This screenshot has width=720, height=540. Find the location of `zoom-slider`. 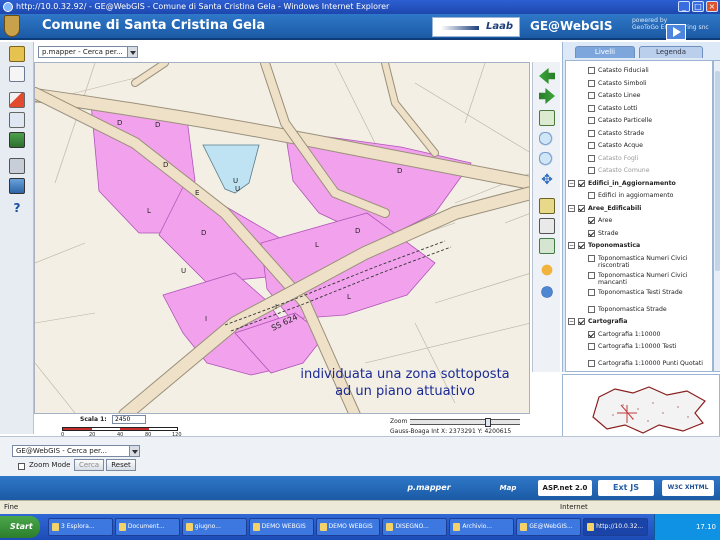

zoom-slider is located at coordinates (465, 422).